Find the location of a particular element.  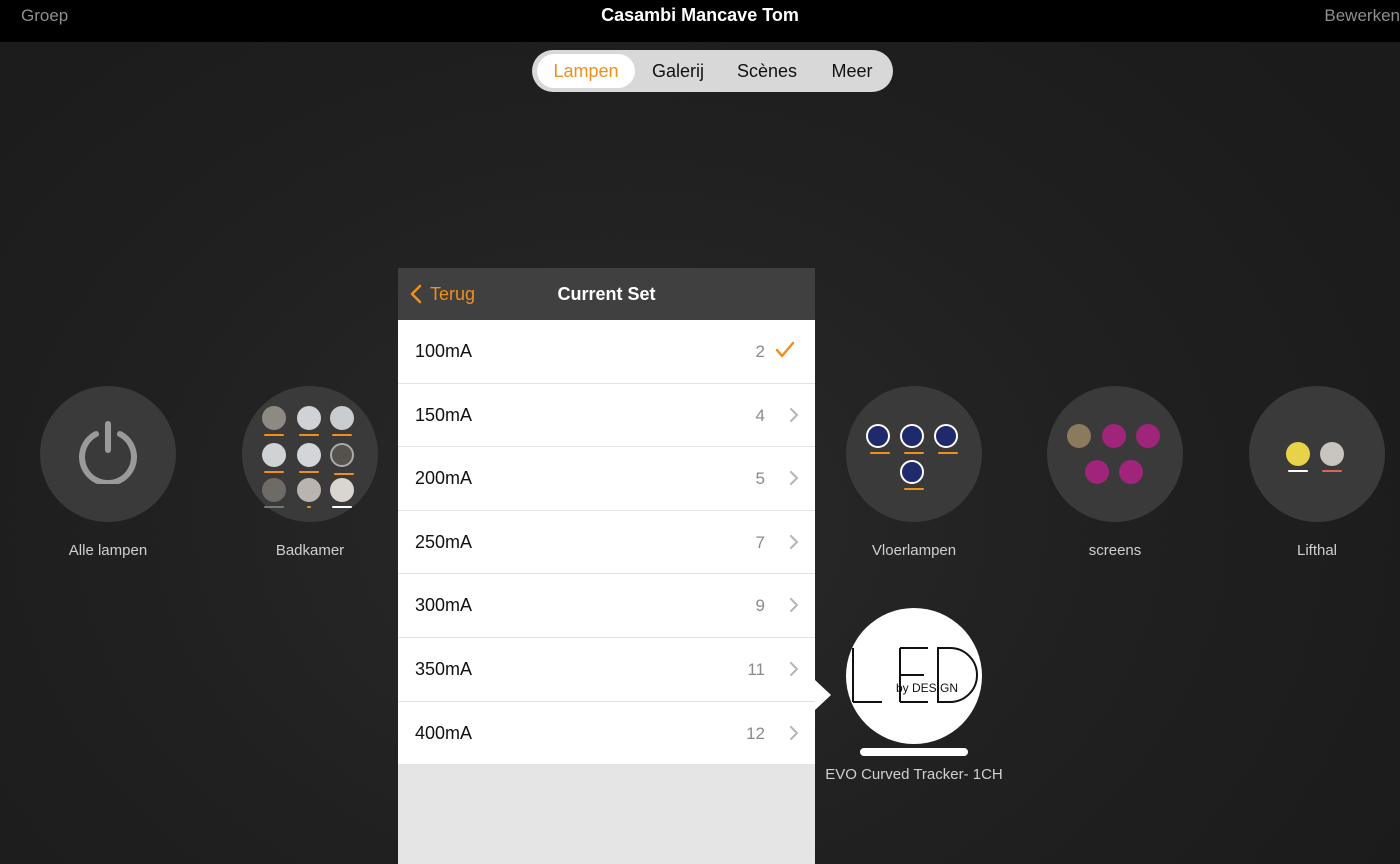

tab-scenes: Scènes is located at coordinates (767, 71).